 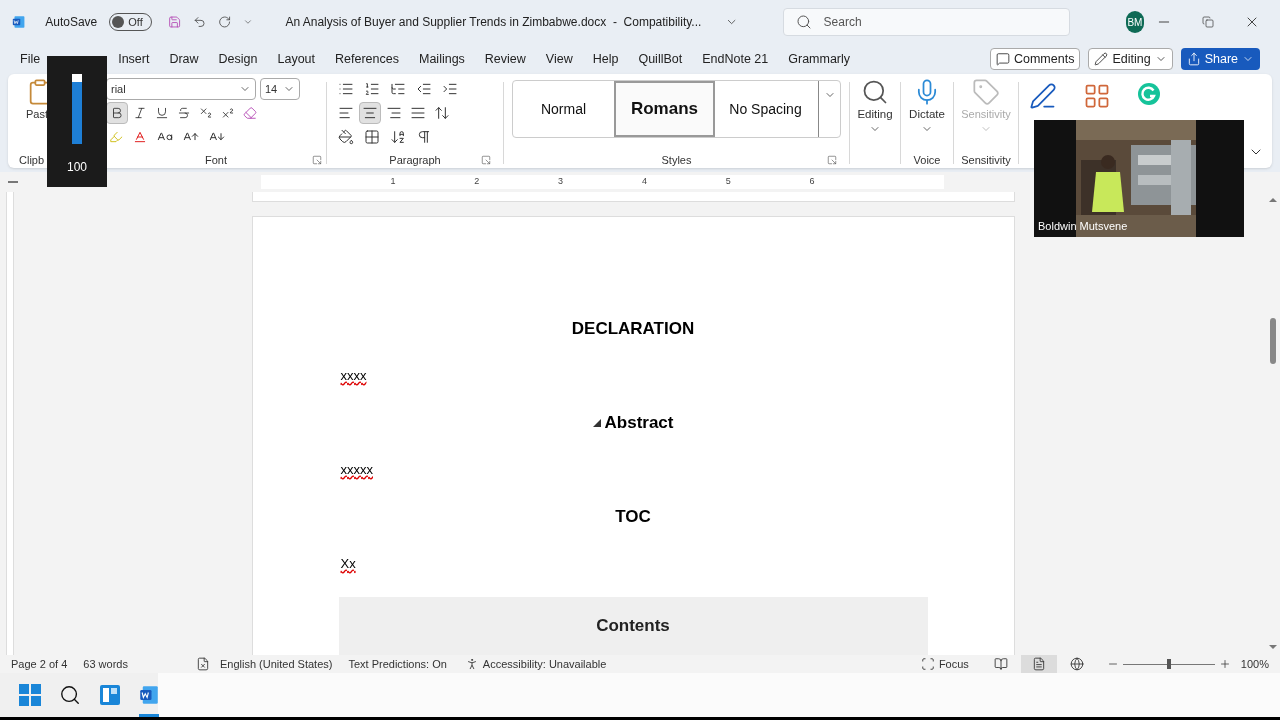 What do you see at coordinates (633, 516) in the screenshot?
I see `document-heading: TOC` at bounding box center [633, 516].